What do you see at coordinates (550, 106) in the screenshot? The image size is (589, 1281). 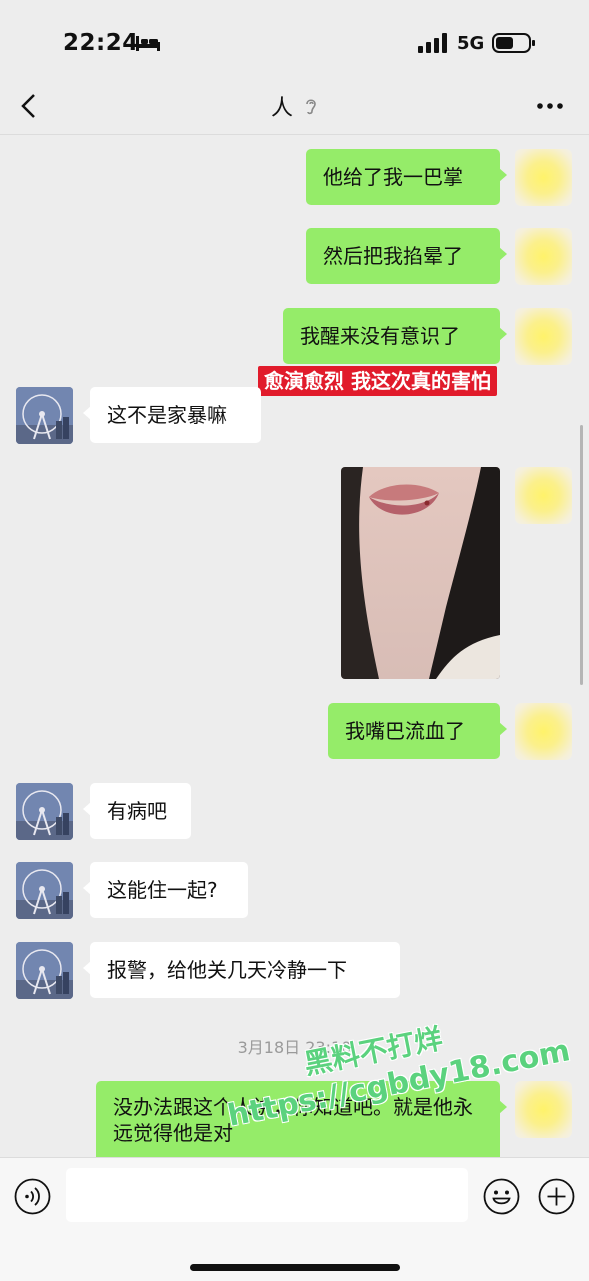 I see `more-options-icon` at bounding box center [550, 106].